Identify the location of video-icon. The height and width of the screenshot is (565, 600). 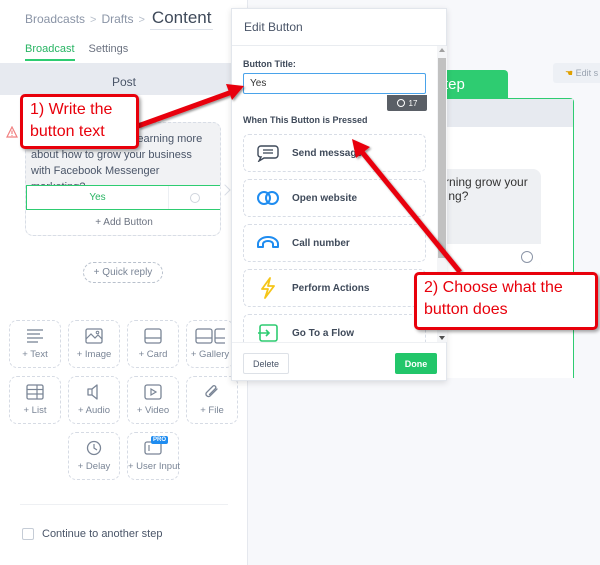
(153, 392).